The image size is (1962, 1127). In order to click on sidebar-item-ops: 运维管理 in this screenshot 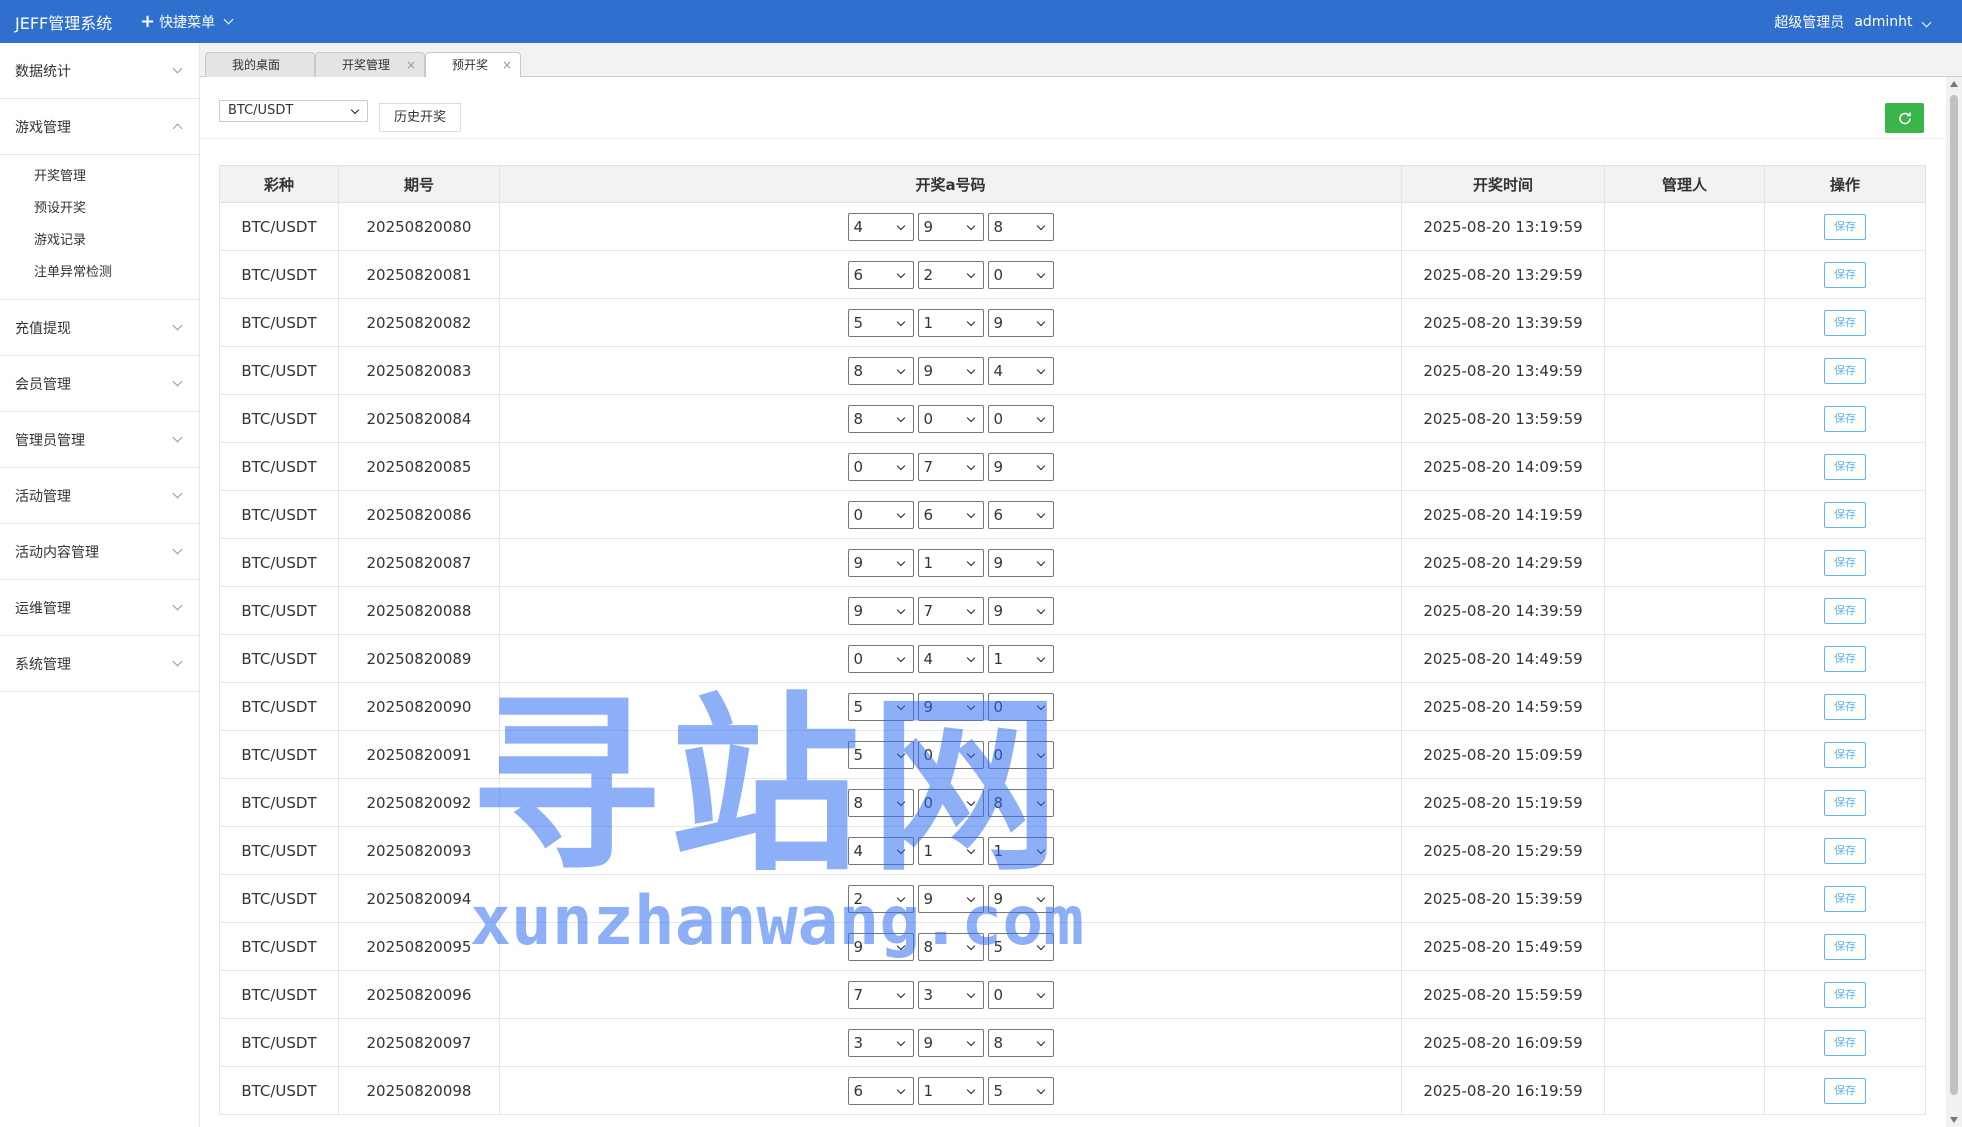, I will do `click(99, 608)`.